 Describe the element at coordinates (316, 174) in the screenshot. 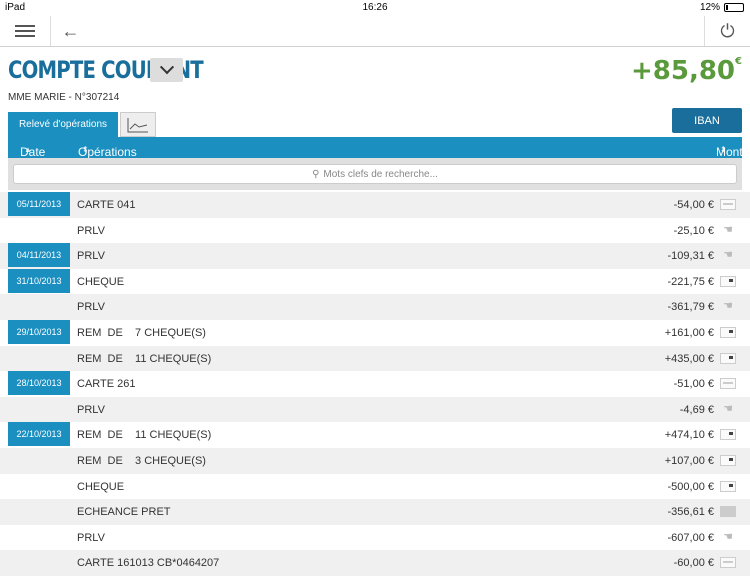

I see `search-icon: ⚲` at that location.